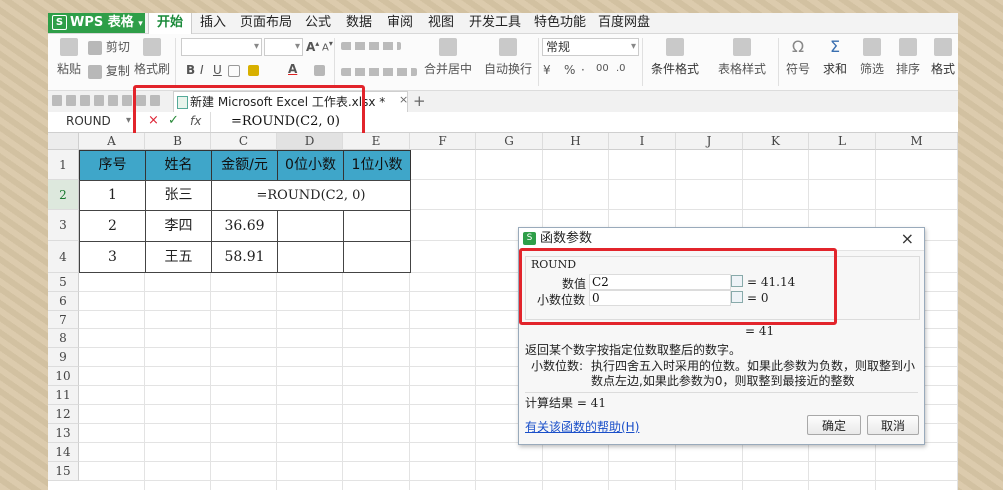 Image resolution: width=1003 pixels, height=490 pixels. I want to click on percent-button: %, so click(569, 70).